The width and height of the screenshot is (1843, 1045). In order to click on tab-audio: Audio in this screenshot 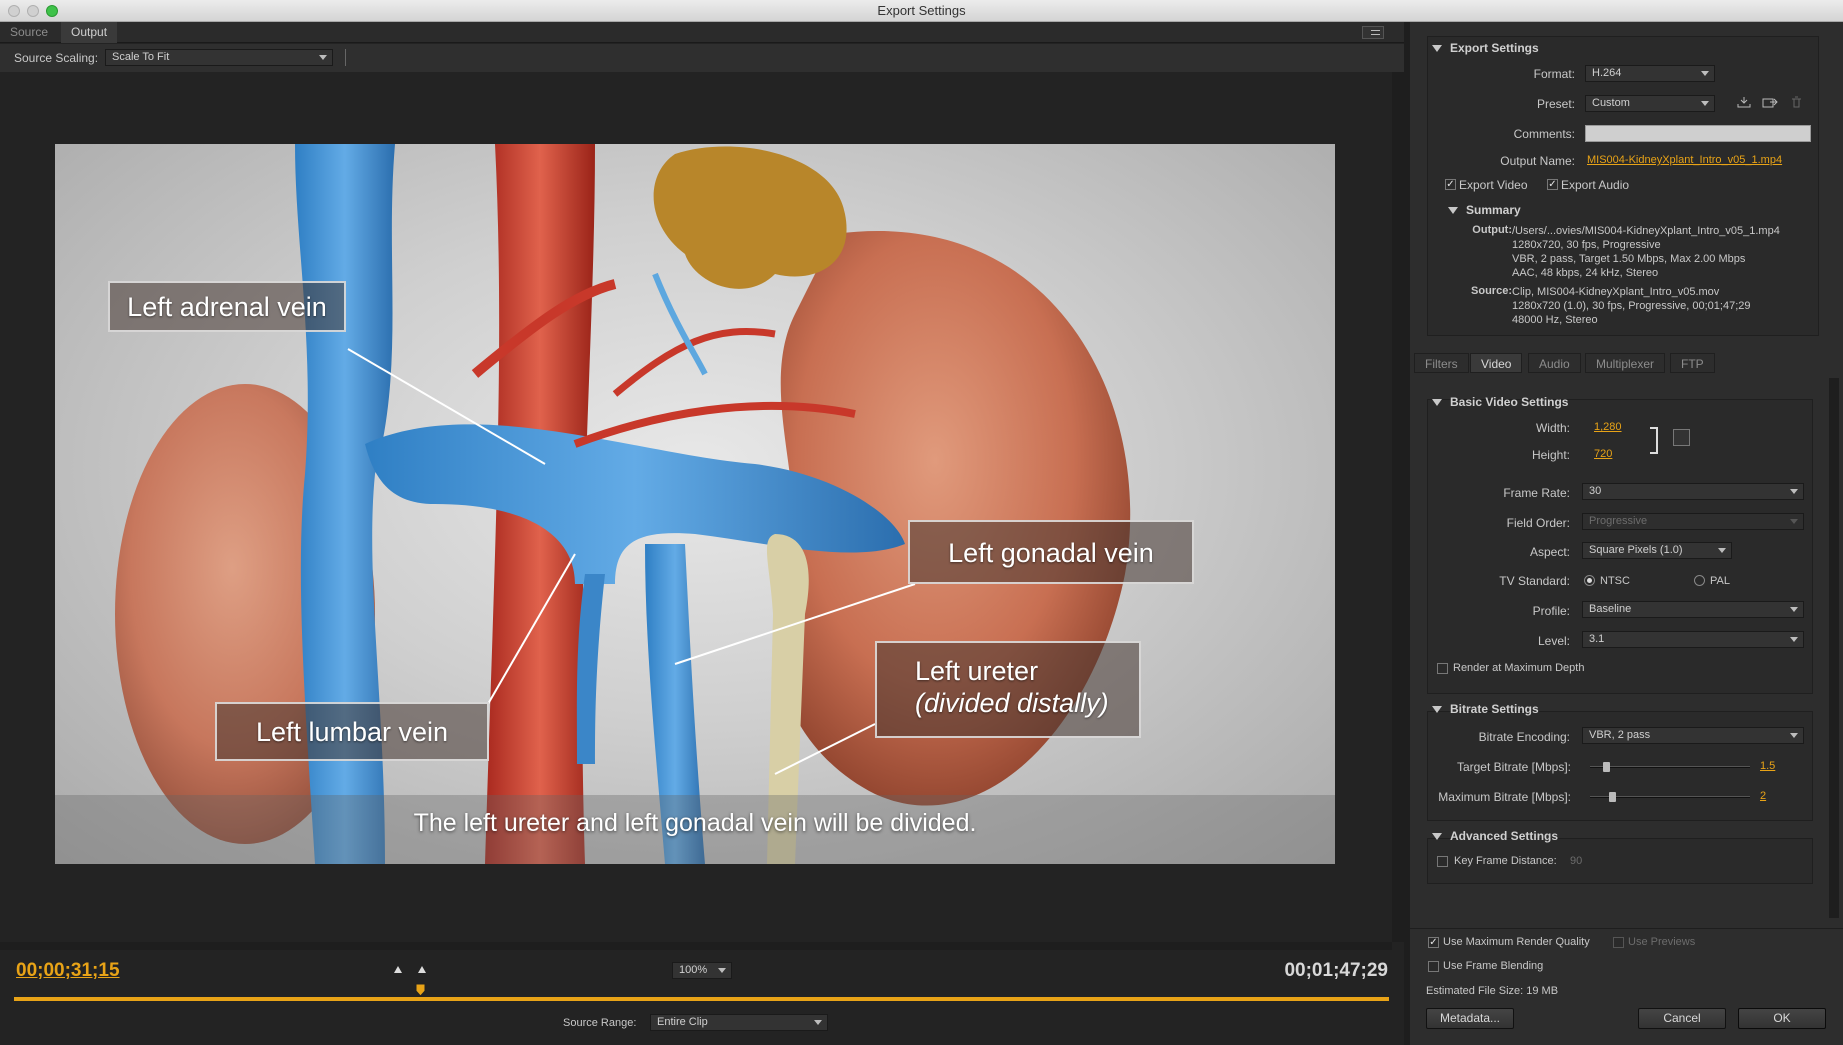, I will do `click(1554, 363)`.